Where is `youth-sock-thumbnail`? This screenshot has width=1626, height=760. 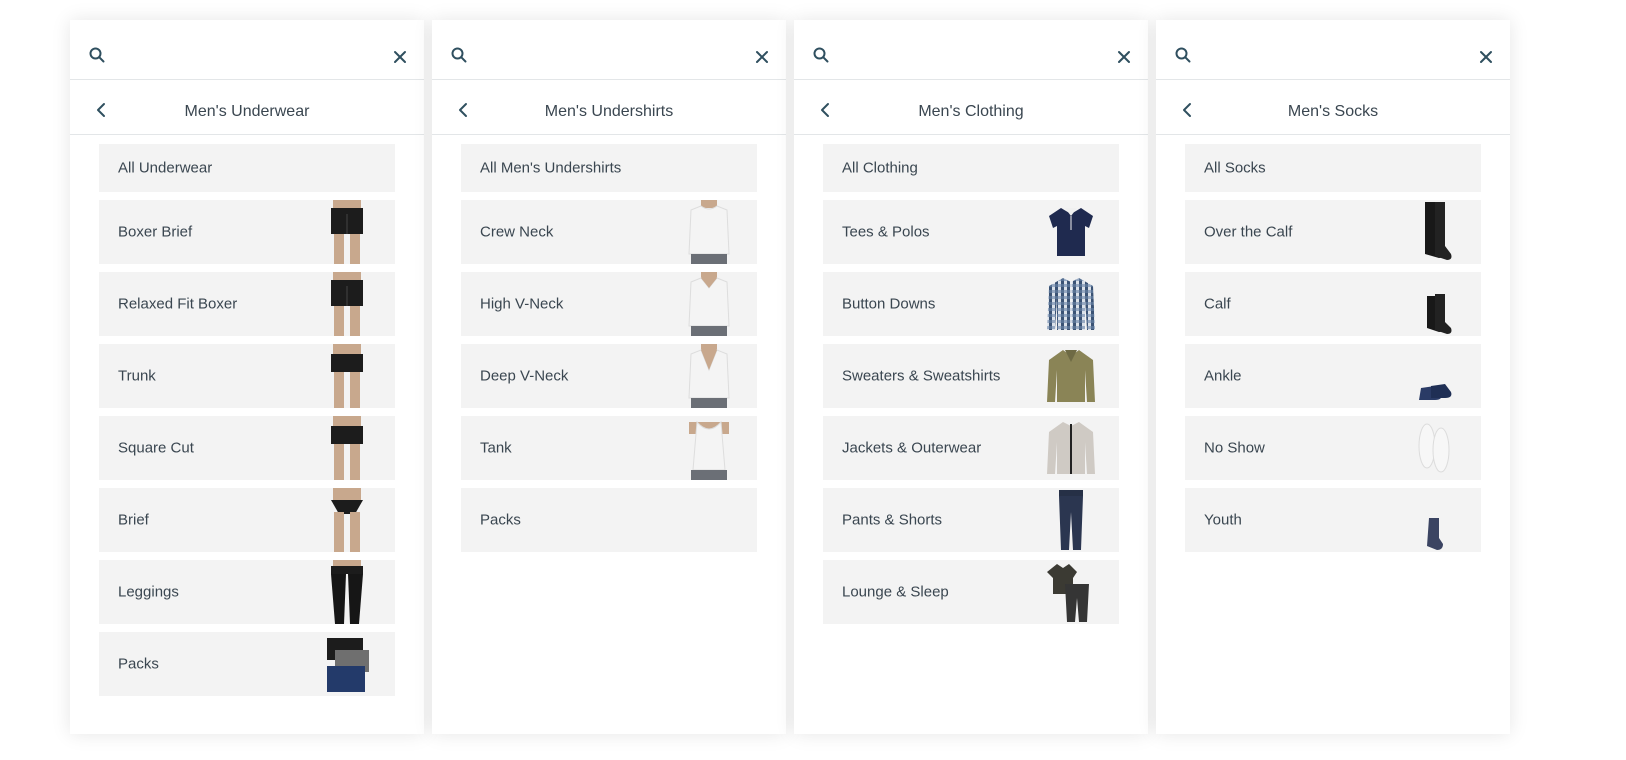 youth-sock-thumbnail is located at coordinates (1433, 520).